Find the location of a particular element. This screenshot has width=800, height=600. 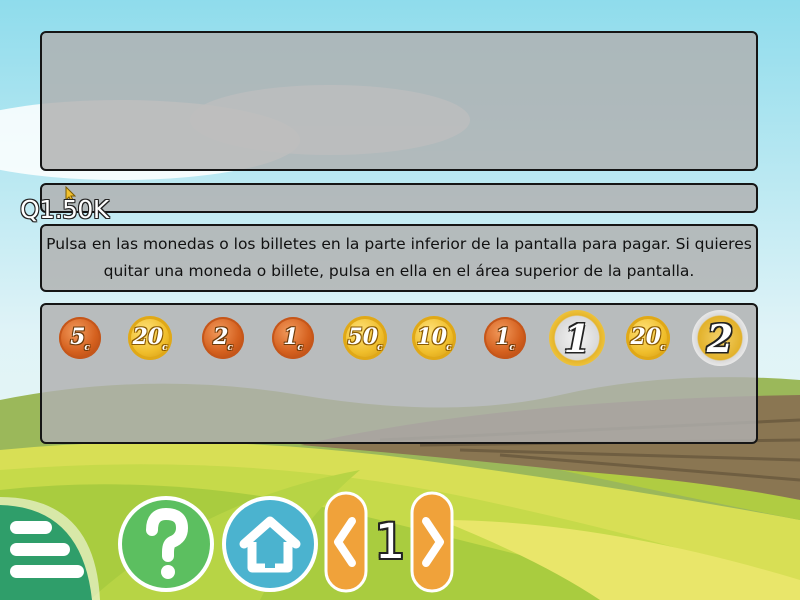

next-button is located at coordinates (432, 542).